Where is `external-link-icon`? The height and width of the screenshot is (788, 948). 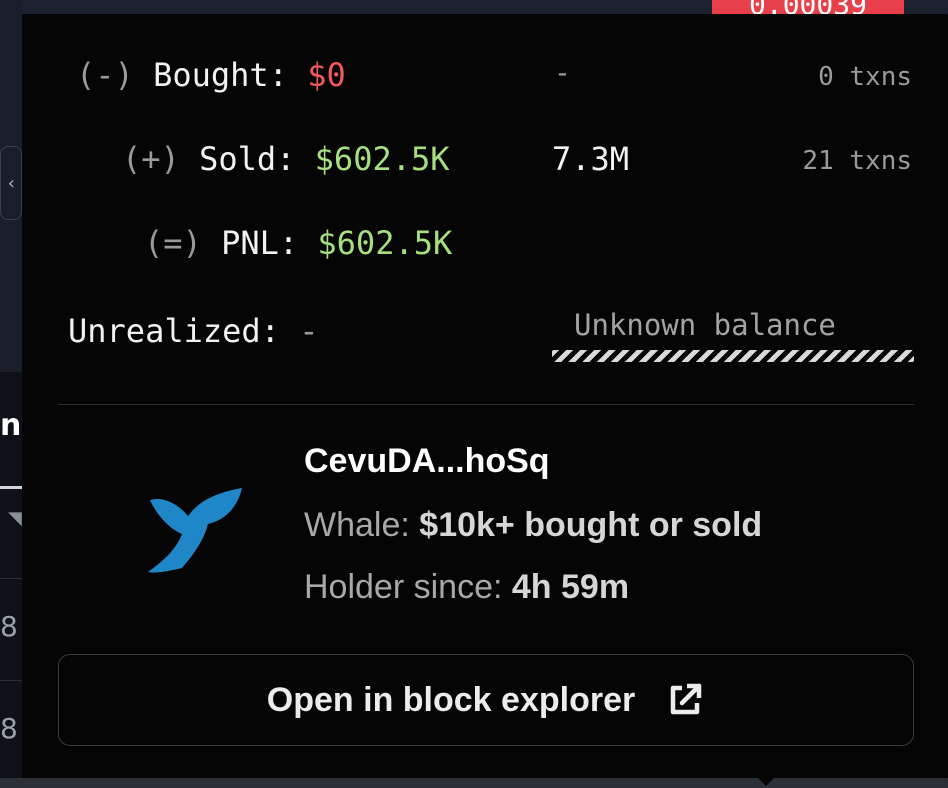
external-link-icon is located at coordinates (686, 699).